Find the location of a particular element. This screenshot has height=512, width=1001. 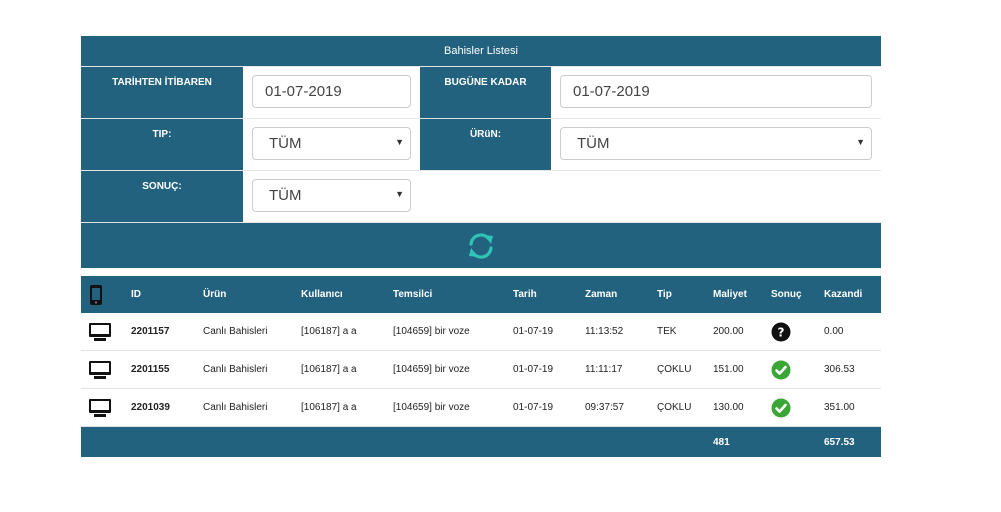

question-icon: ? is located at coordinates (781, 331).